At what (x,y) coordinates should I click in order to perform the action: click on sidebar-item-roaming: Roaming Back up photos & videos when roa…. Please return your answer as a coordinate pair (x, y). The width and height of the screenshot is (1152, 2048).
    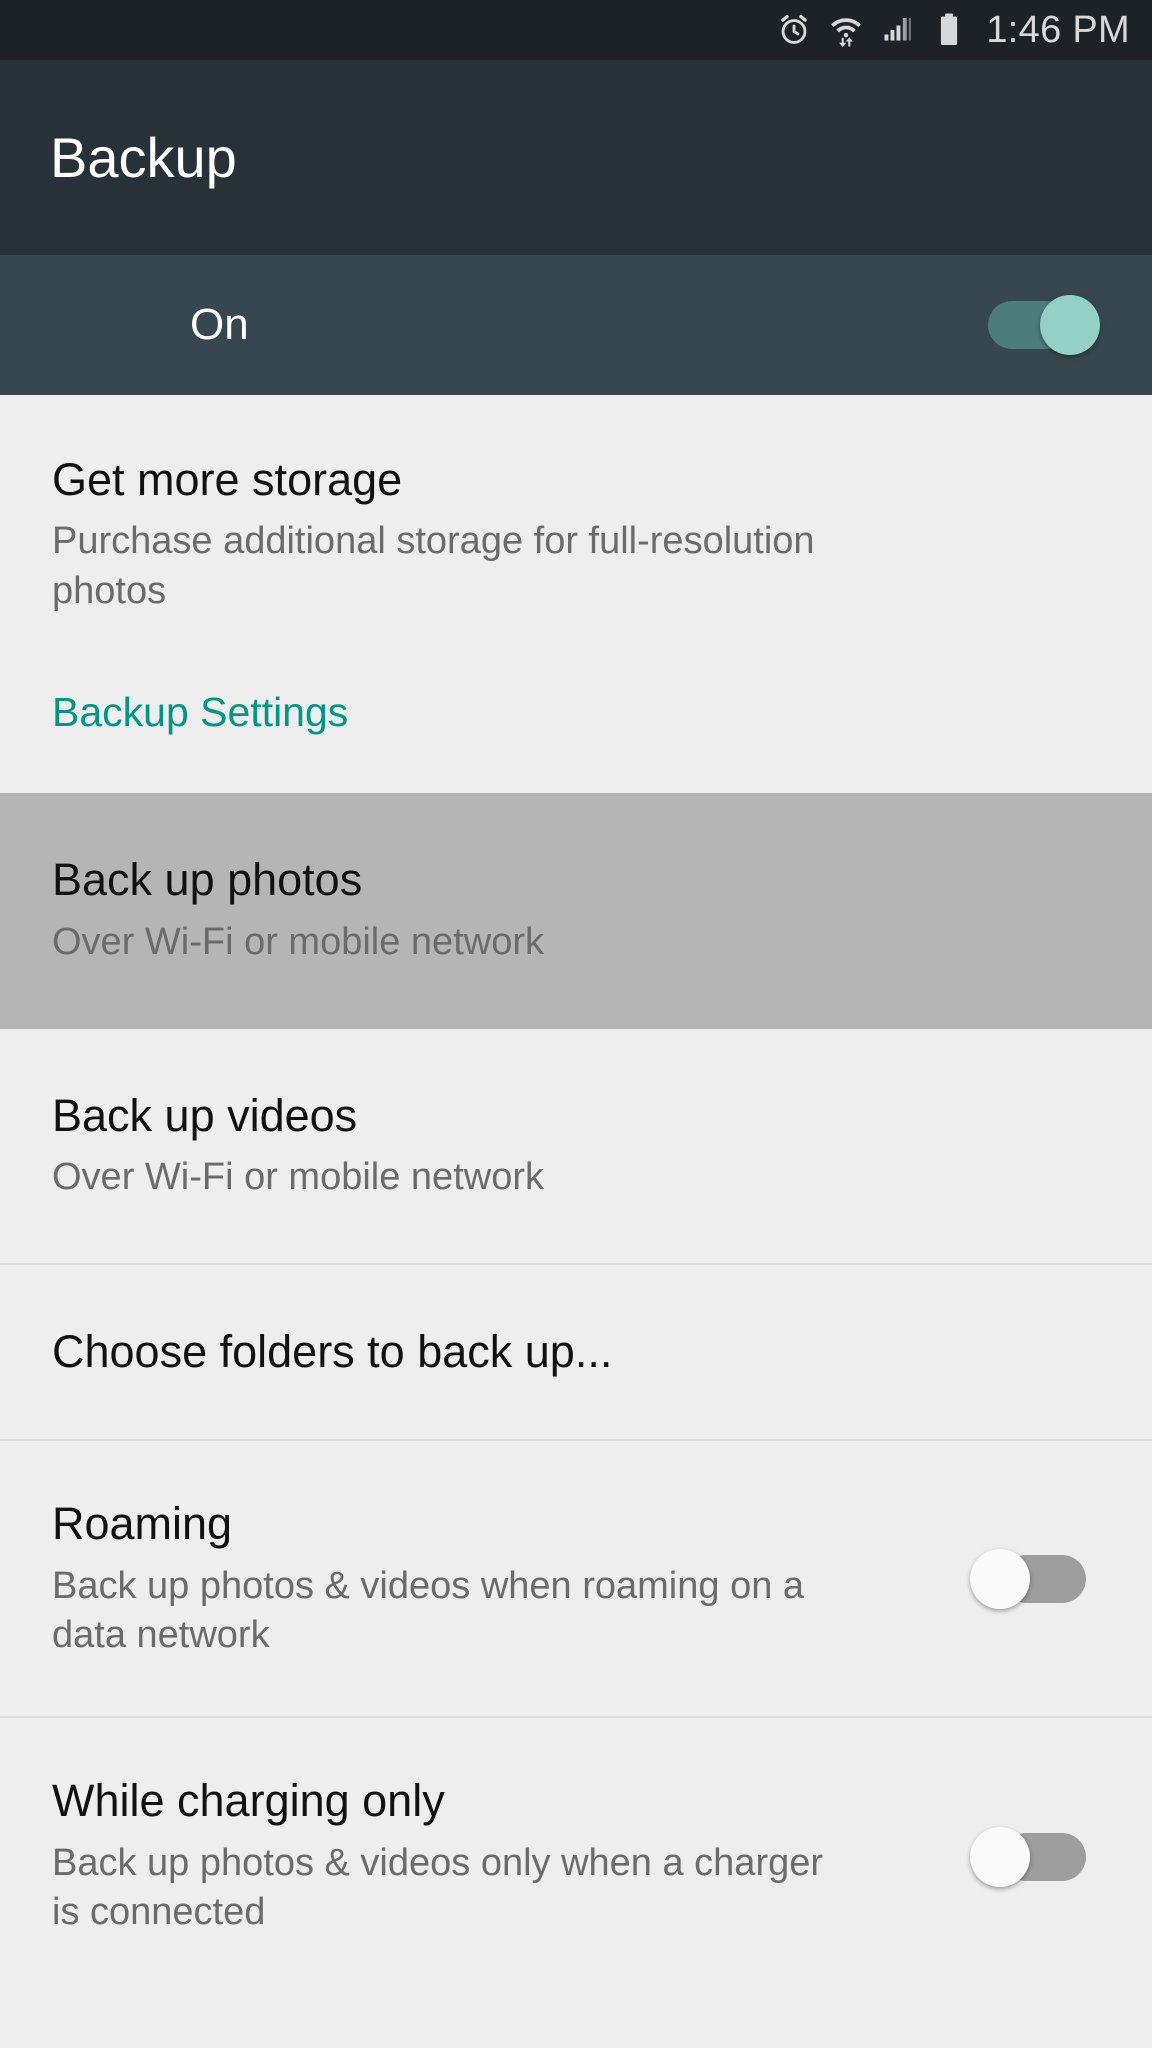
    Looking at the image, I should click on (576, 1578).